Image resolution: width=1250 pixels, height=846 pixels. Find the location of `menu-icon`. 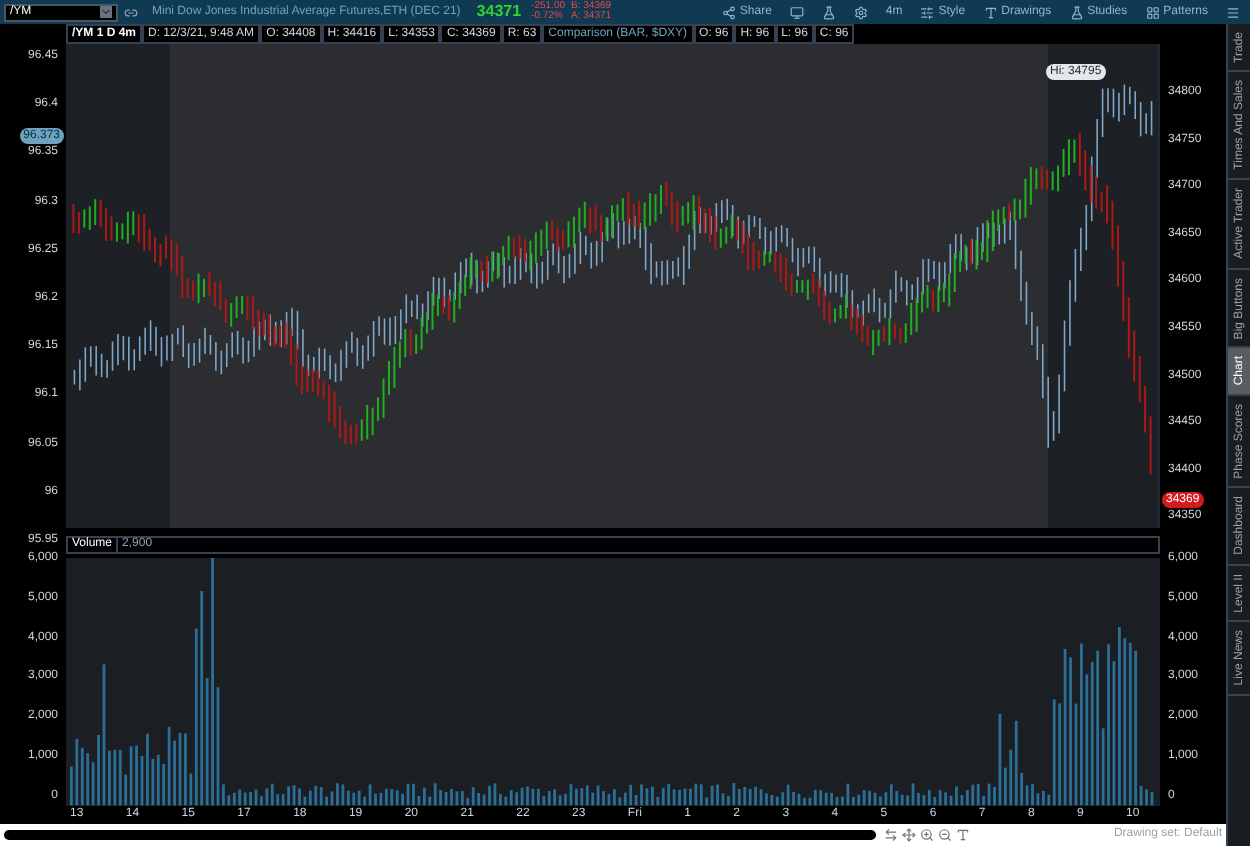

menu-icon is located at coordinates (1233, 12).